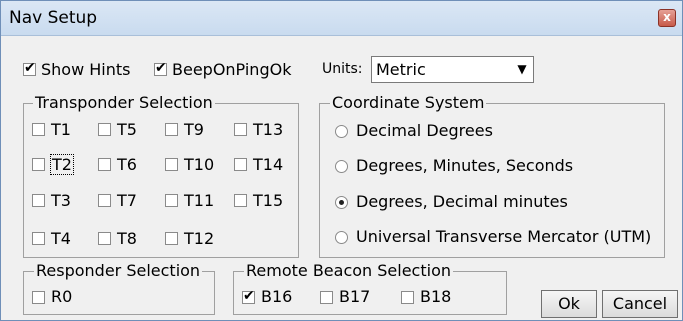 The height and width of the screenshot is (321, 683). What do you see at coordinates (127, 164) in the screenshot?
I see `transponder-label-t6: T6` at bounding box center [127, 164].